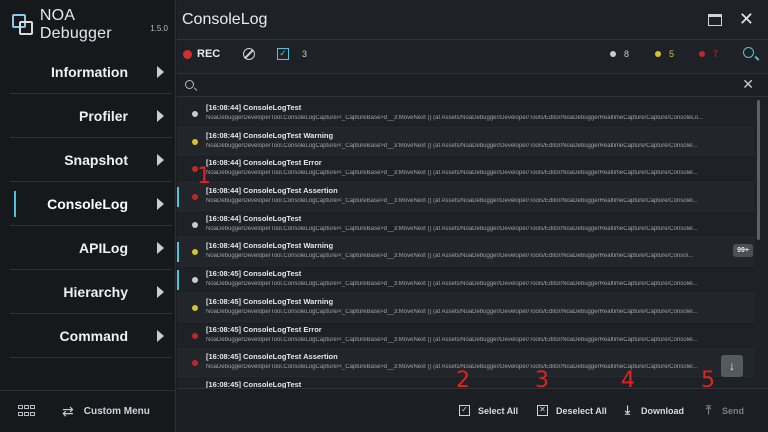  What do you see at coordinates (748, 84) in the screenshot?
I see `clear-search-icon: ✕` at bounding box center [748, 84].